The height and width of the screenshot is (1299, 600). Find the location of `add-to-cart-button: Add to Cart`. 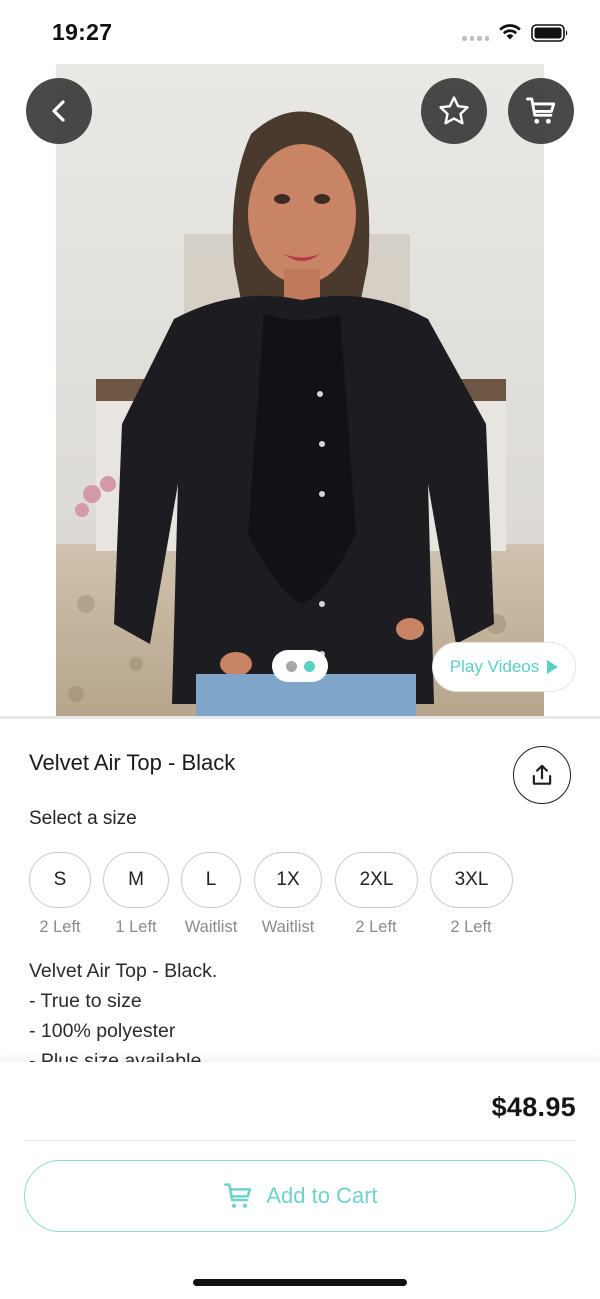

add-to-cart-button: Add to Cart is located at coordinates (300, 1196).